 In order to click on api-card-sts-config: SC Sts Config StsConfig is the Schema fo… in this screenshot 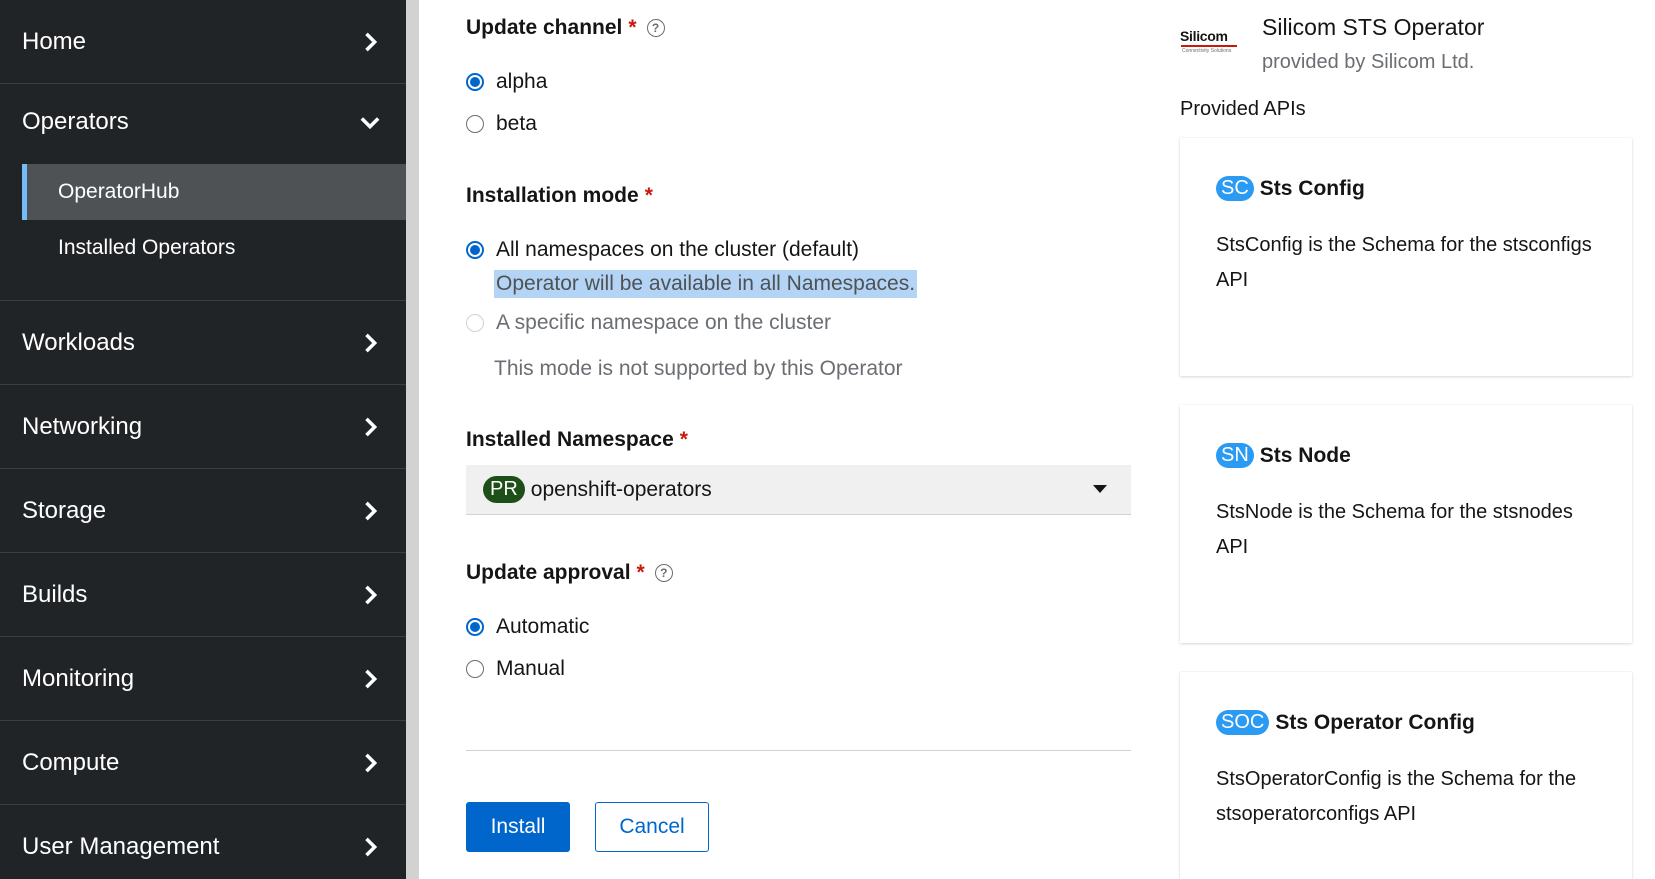, I will do `click(1406, 257)`.